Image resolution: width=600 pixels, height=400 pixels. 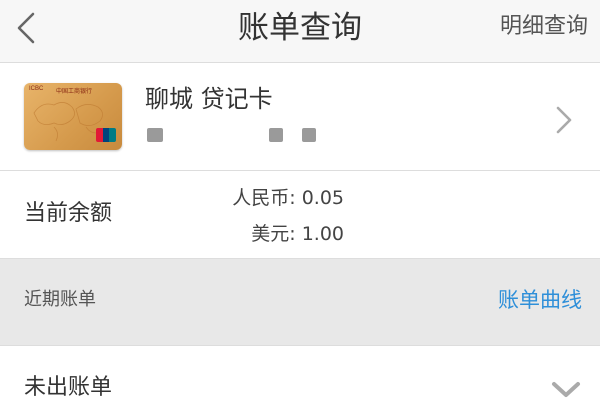 I want to click on bank-name-on-card: 中国工商银行, so click(x=74, y=91).